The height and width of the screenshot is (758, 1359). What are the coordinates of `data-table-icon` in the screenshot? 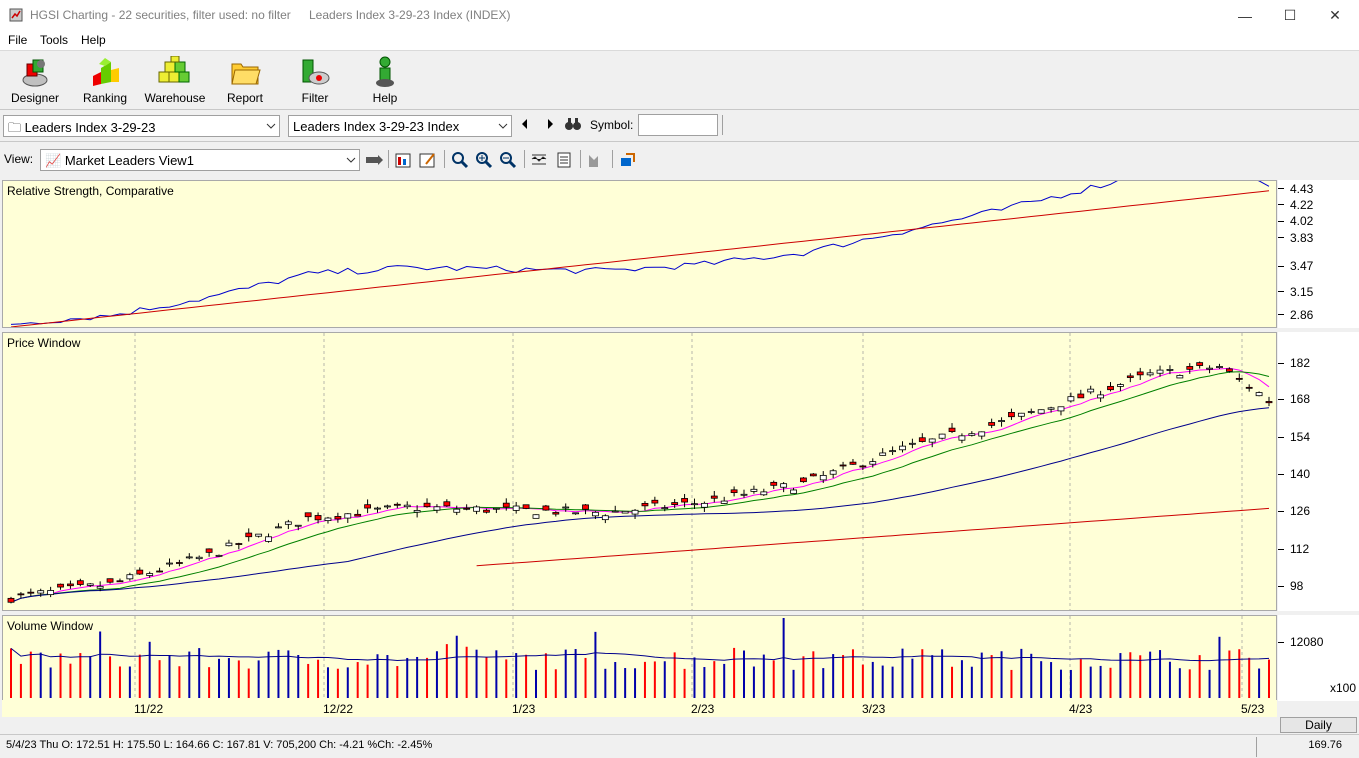 It's located at (565, 160).